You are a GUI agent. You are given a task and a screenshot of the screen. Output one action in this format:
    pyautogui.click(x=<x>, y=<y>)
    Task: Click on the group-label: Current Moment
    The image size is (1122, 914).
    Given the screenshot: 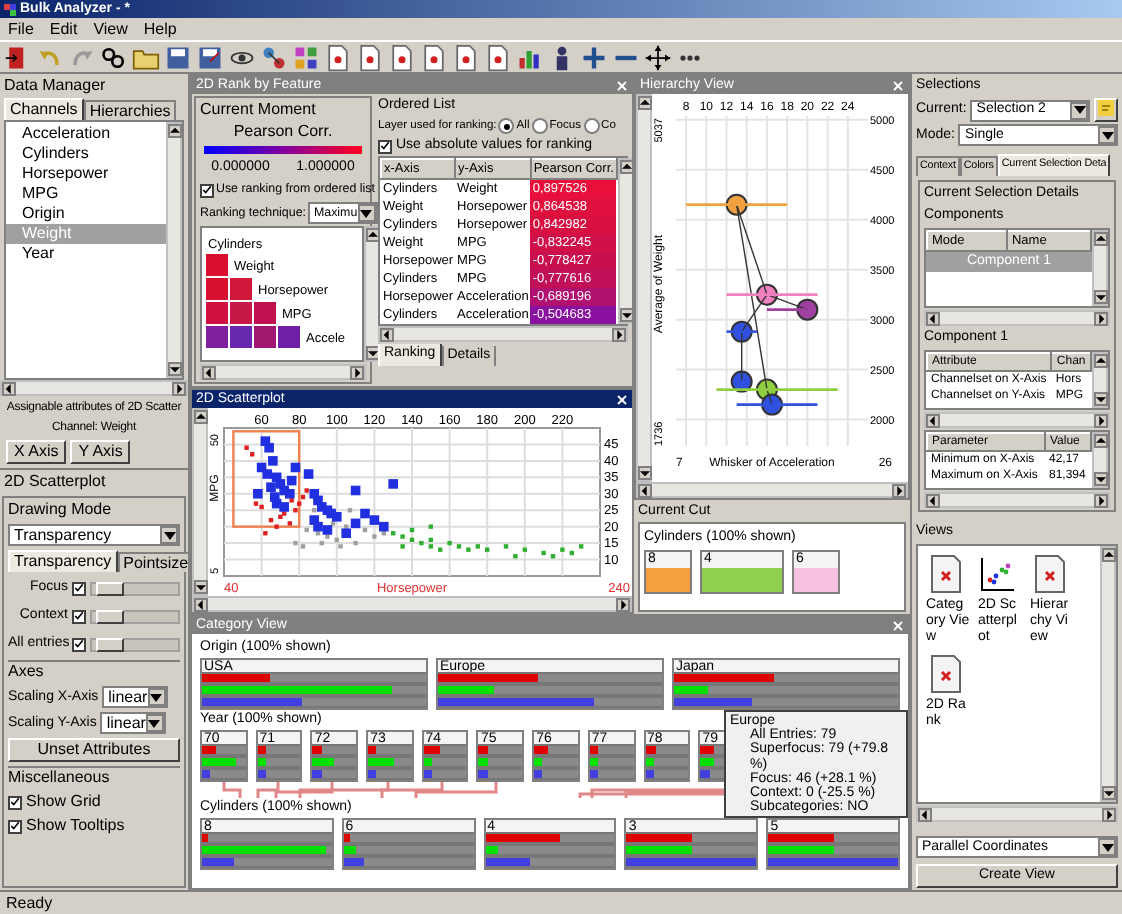 What is the action you would take?
    pyautogui.click(x=259, y=110)
    